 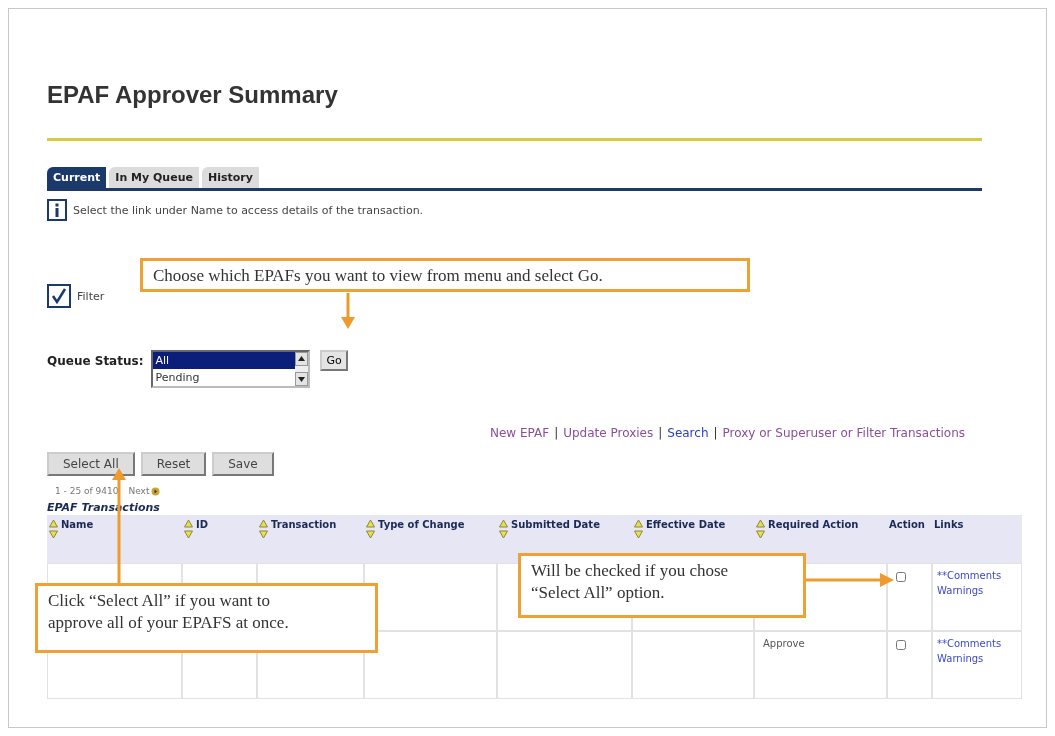 I want to click on scroll-up-icon, so click(x=302, y=359).